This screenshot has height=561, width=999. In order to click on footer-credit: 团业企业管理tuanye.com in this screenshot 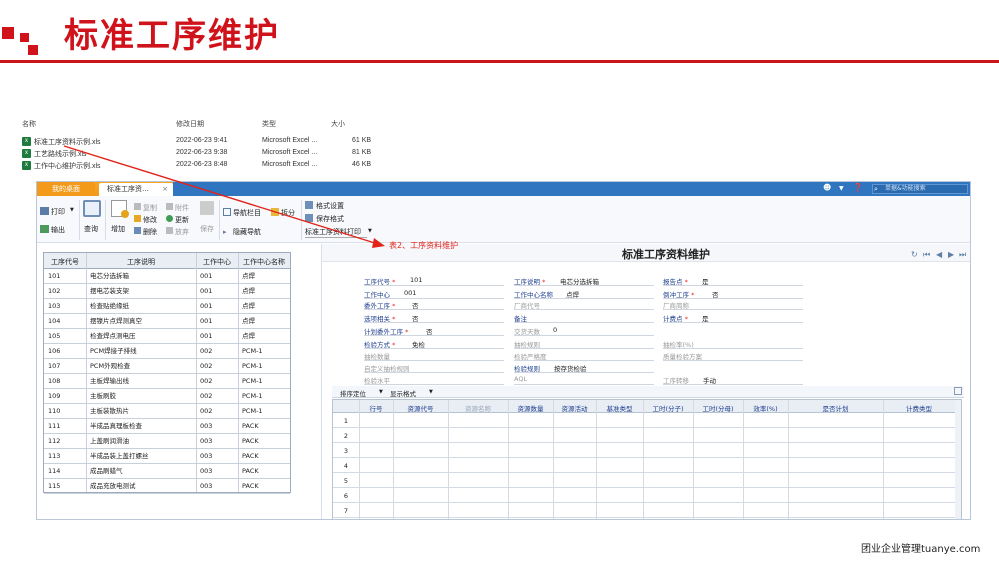, I will do `click(921, 549)`.